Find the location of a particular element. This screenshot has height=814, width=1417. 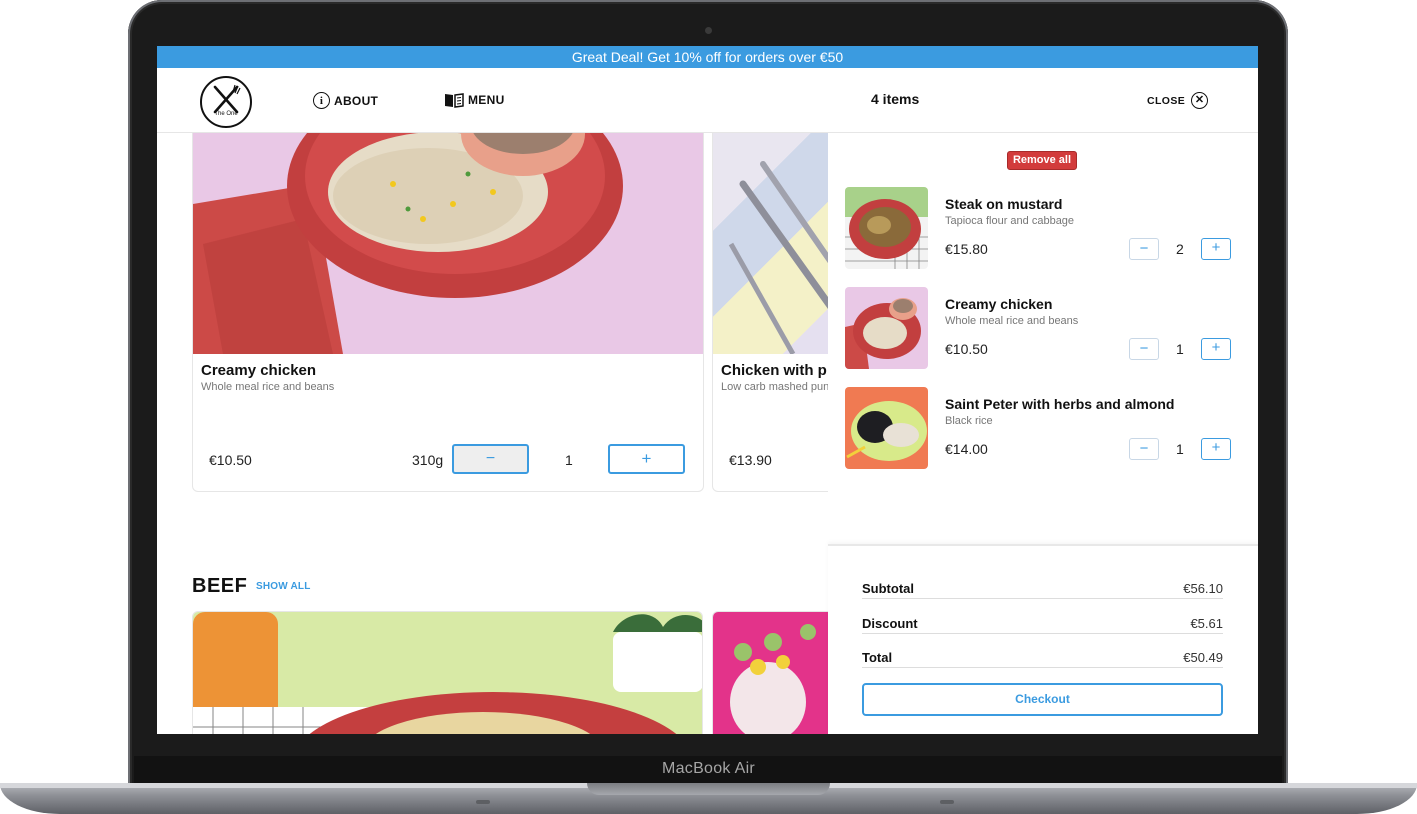

discount-value: €5.61 is located at coordinates (1206, 623).